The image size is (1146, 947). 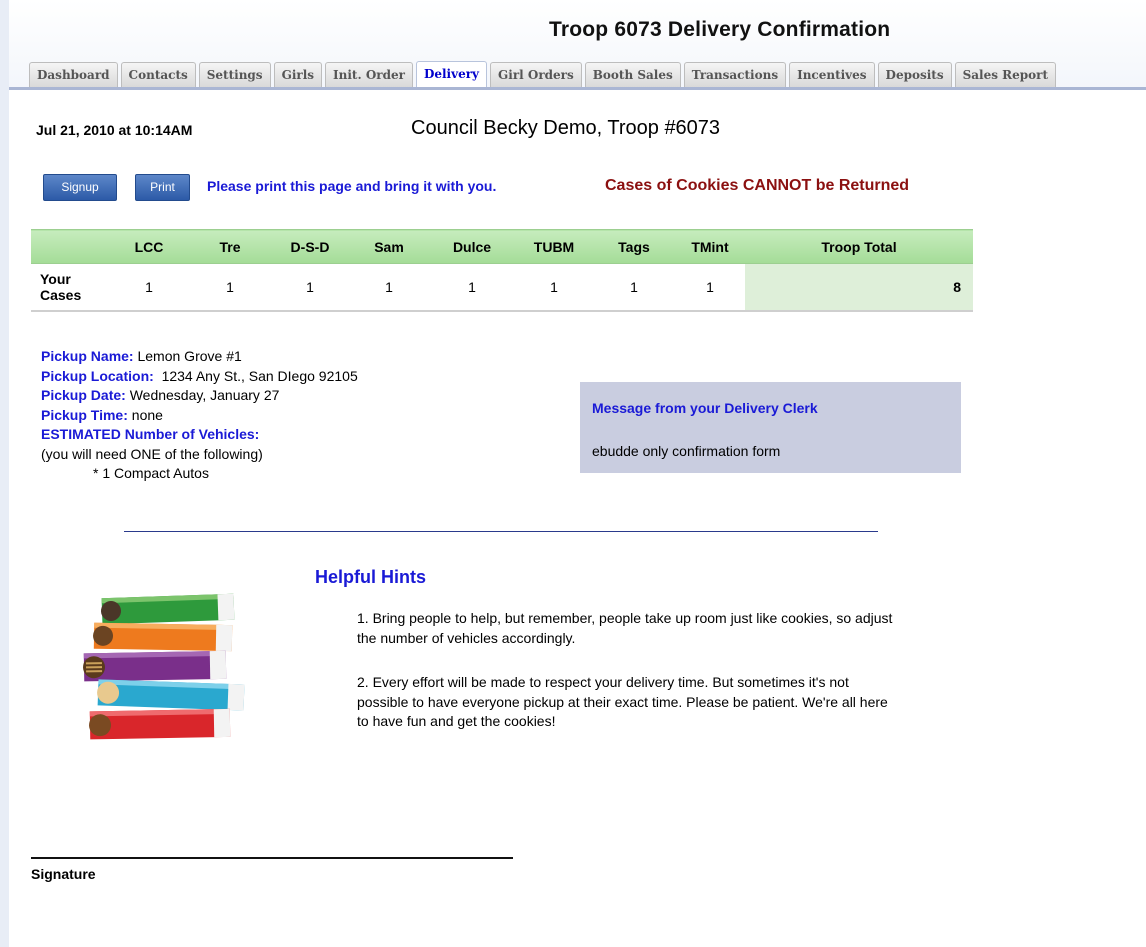 I want to click on cell-tre: 1, so click(x=230, y=287).